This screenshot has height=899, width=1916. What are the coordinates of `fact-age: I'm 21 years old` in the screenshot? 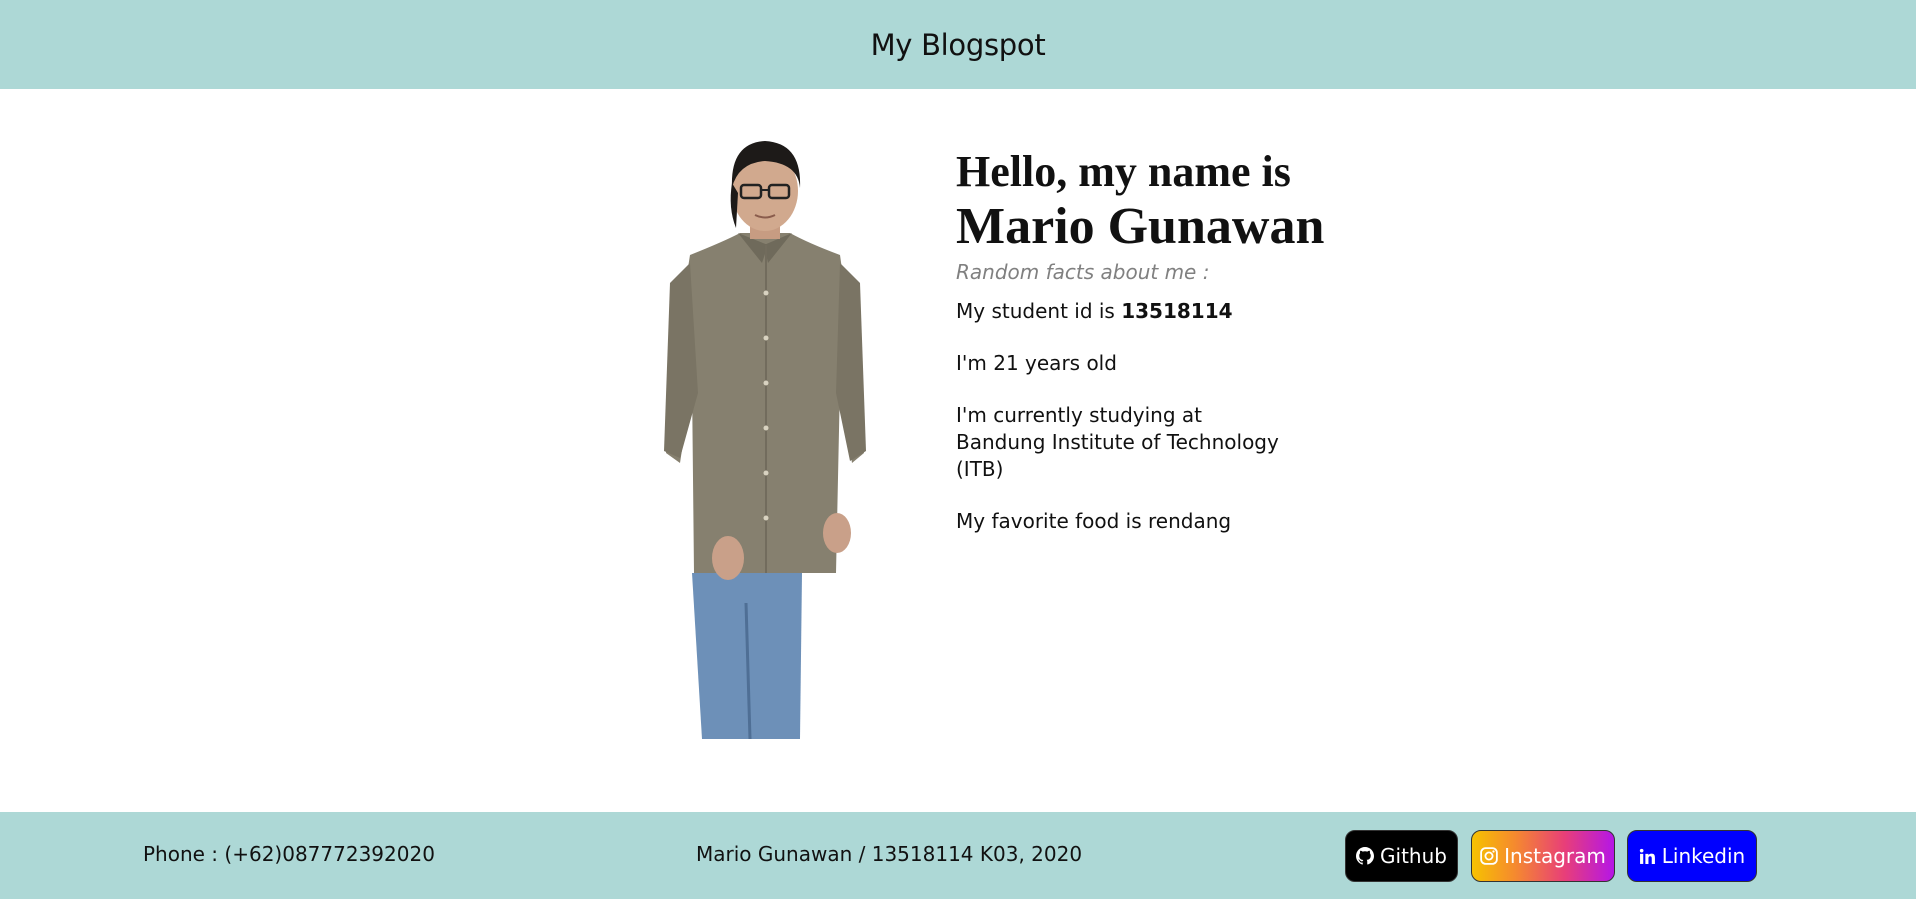 It's located at (1036, 363).